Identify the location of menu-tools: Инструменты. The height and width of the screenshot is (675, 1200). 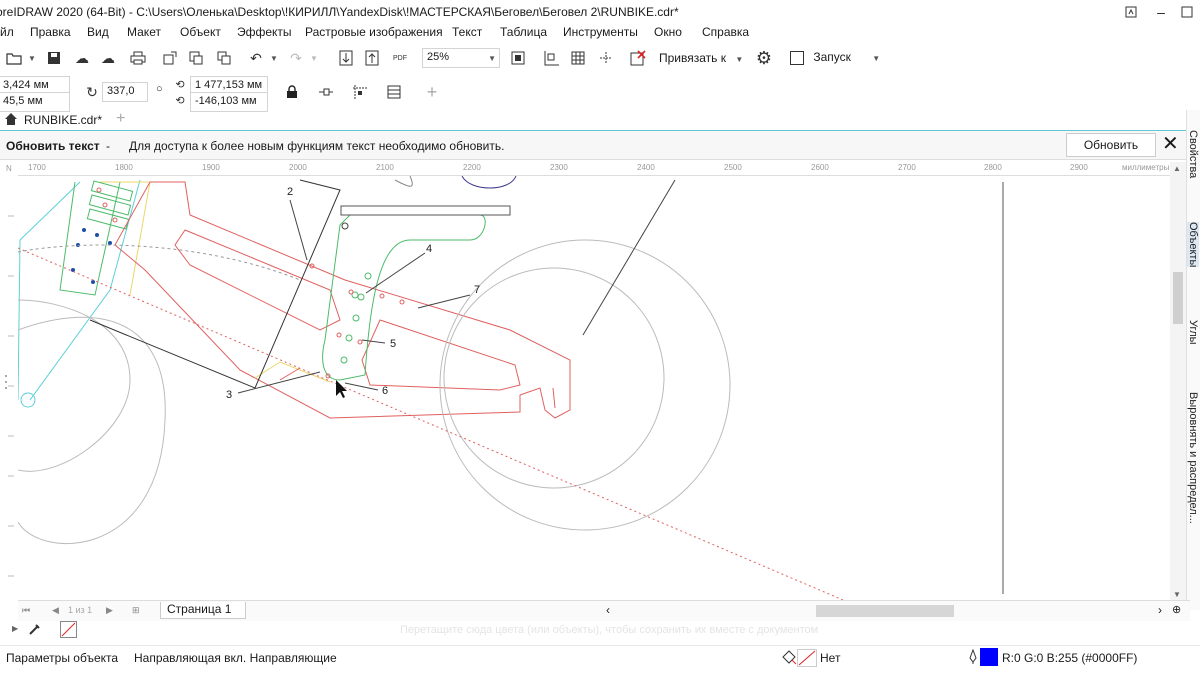
(600, 32).